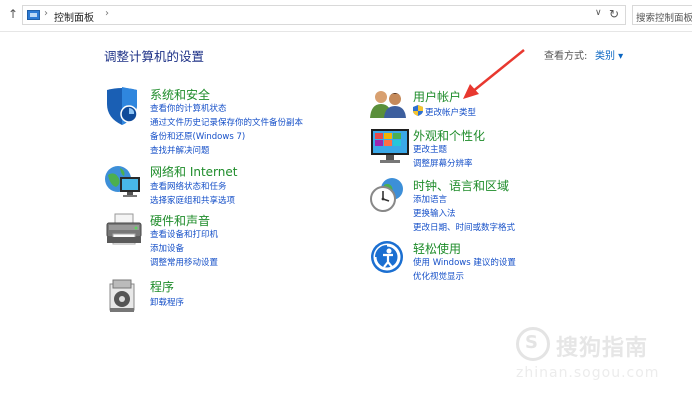  I want to click on watermark-logo-icon: S, so click(533, 344).